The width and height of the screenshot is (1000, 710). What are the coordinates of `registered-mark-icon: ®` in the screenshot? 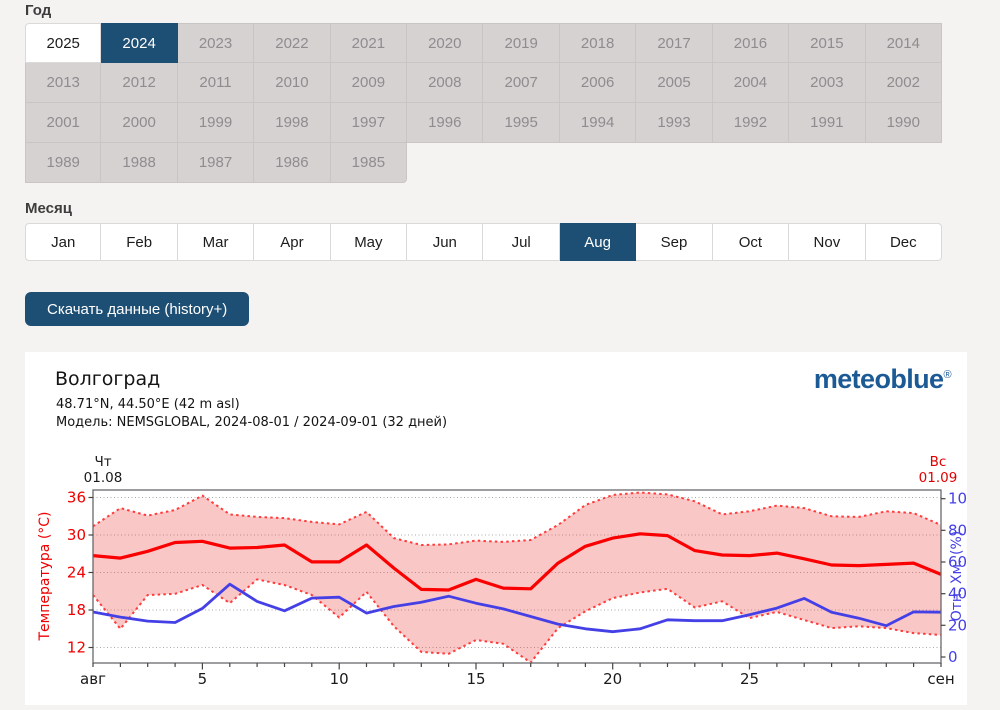 It's located at (947, 375).